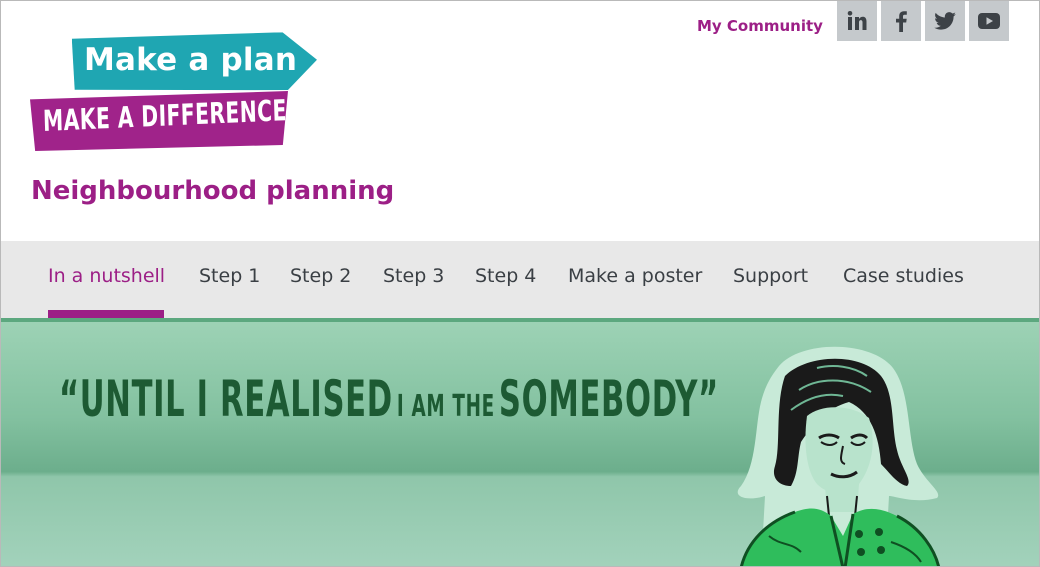 The image size is (1040, 567). I want to click on quote-part-2: I AM THE, so click(445, 406).